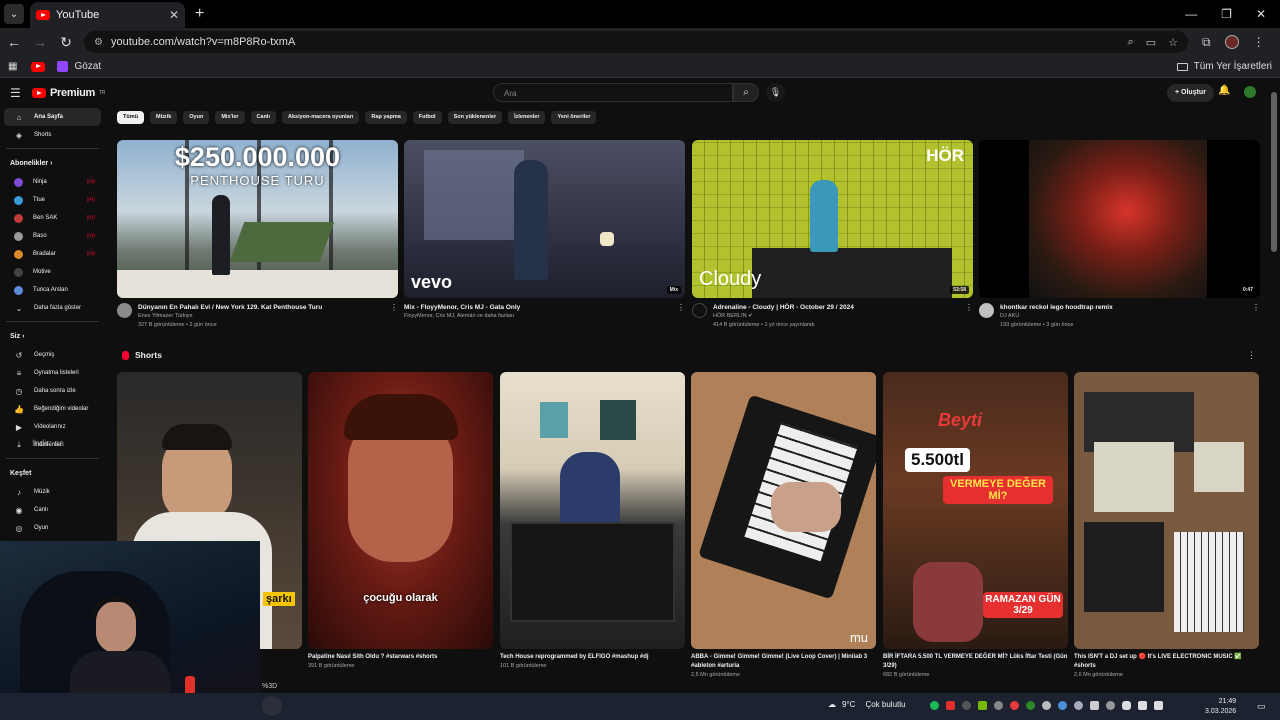 This screenshot has height=720, width=1280. What do you see at coordinates (40, 42) in the screenshot?
I see `forward-icon: →` at bounding box center [40, 42].